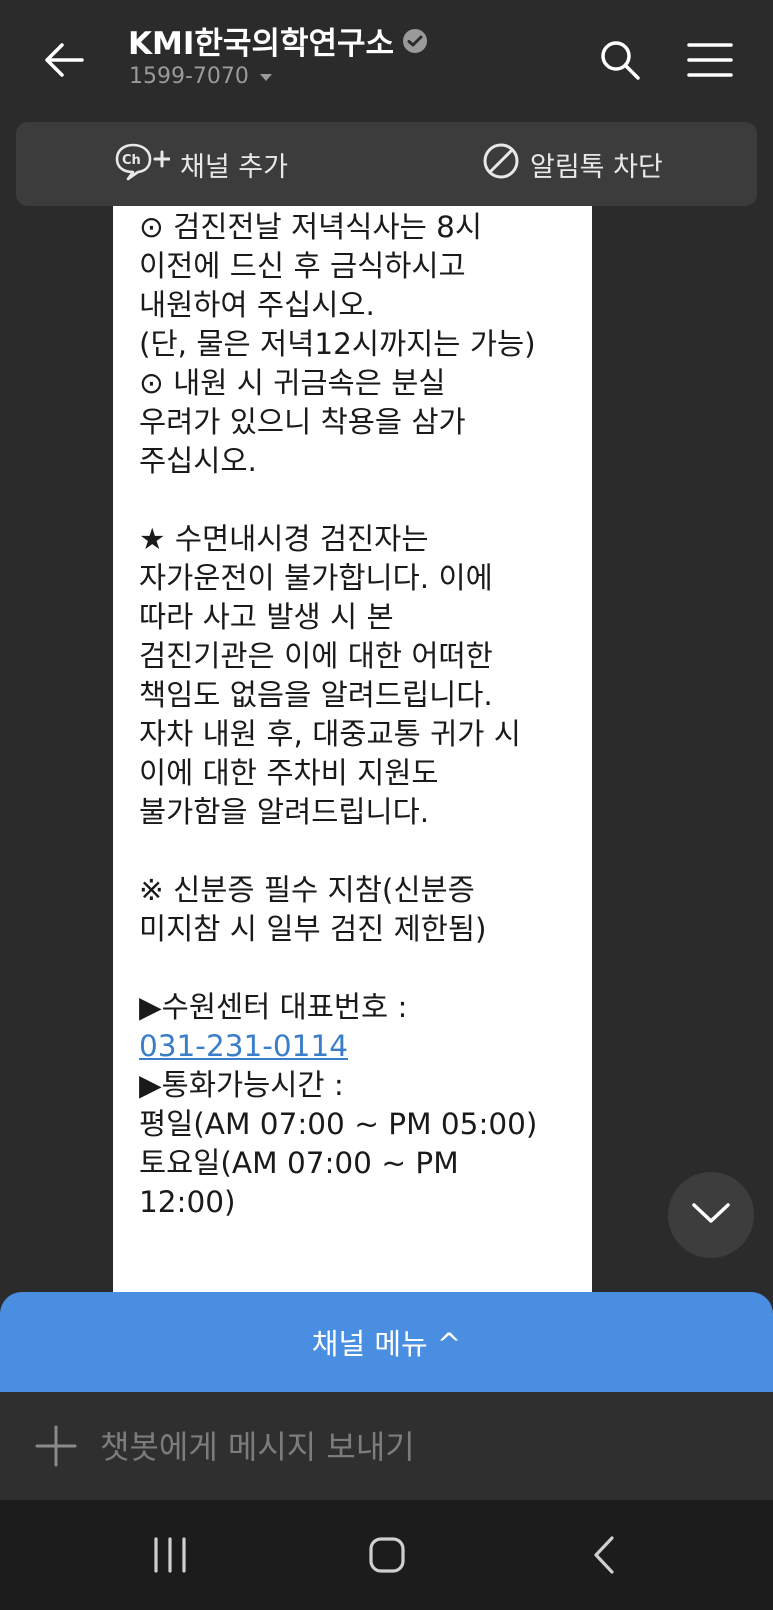 The height and width of the screenshot is (1610, 773). What do you see at coordinates (710, 60) in the screenshot?
I see `hamburger-menu-icon` at bounding box center [710, 60].